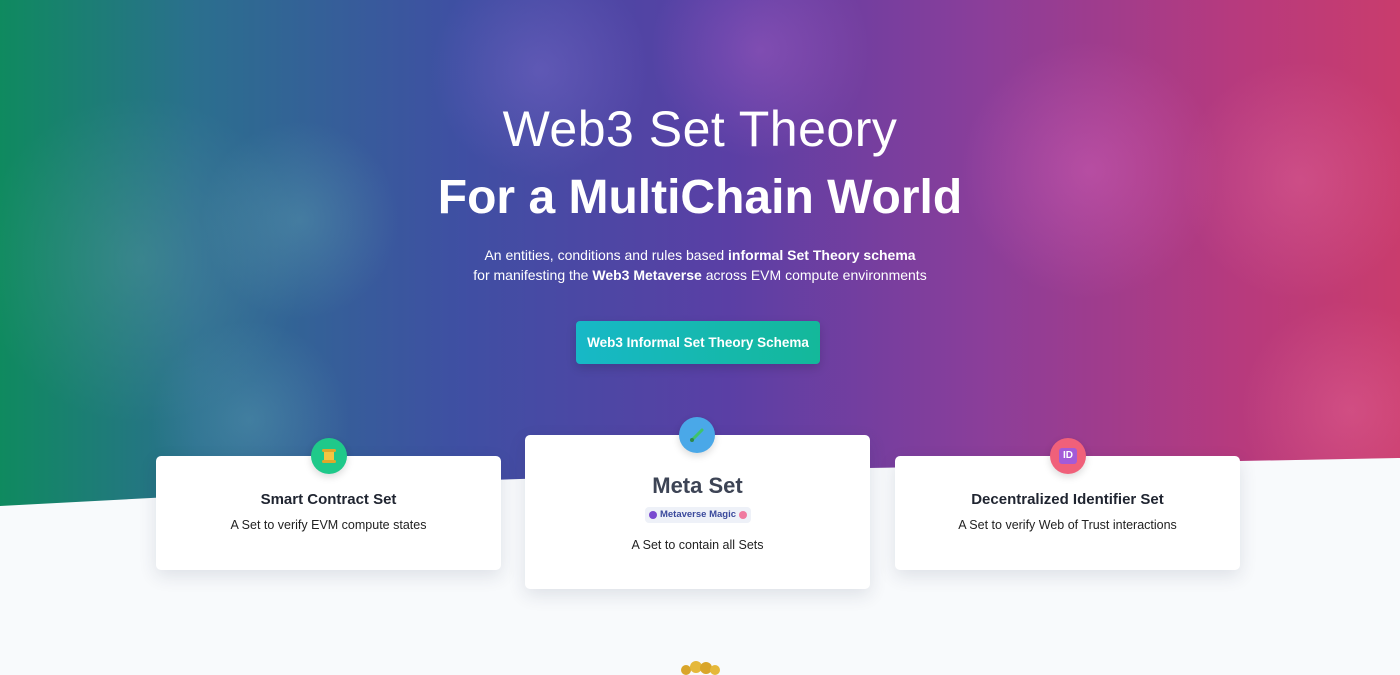 Image resolution: width=1400 pixels, height=675 pixels. What do you see at coordinates (697, 545) in the screenshot?
I see `card-description: A Set to contain all Sets` at bounding box center [697, 545].